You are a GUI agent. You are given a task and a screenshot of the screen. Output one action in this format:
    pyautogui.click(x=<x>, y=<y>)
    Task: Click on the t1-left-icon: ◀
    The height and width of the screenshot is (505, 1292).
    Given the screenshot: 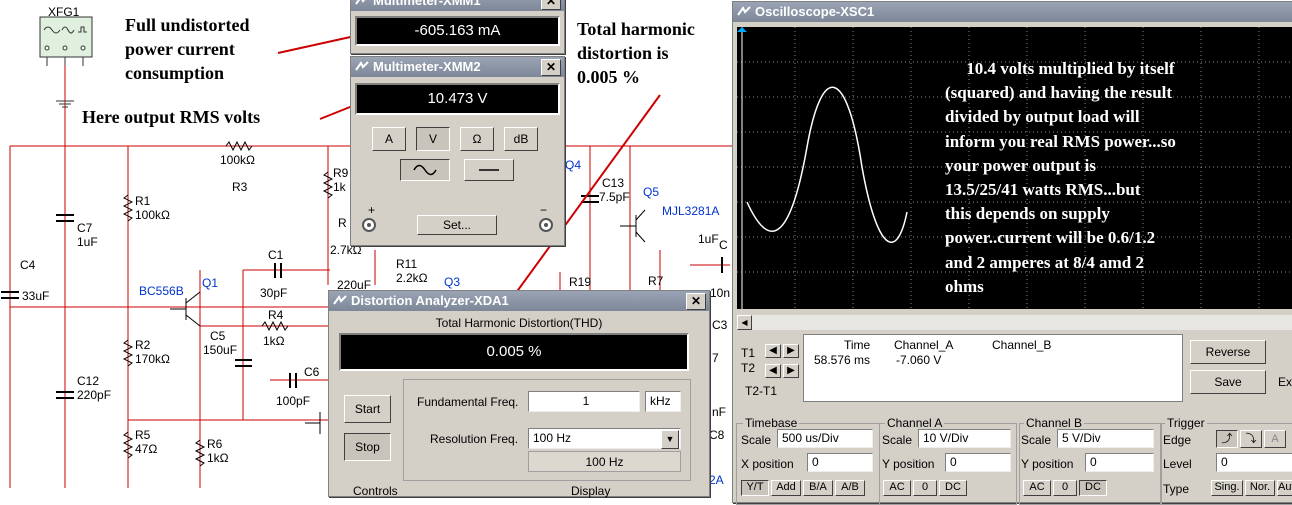 What is the action you would take?
    pyautogui.click(x=773, y=351)
    